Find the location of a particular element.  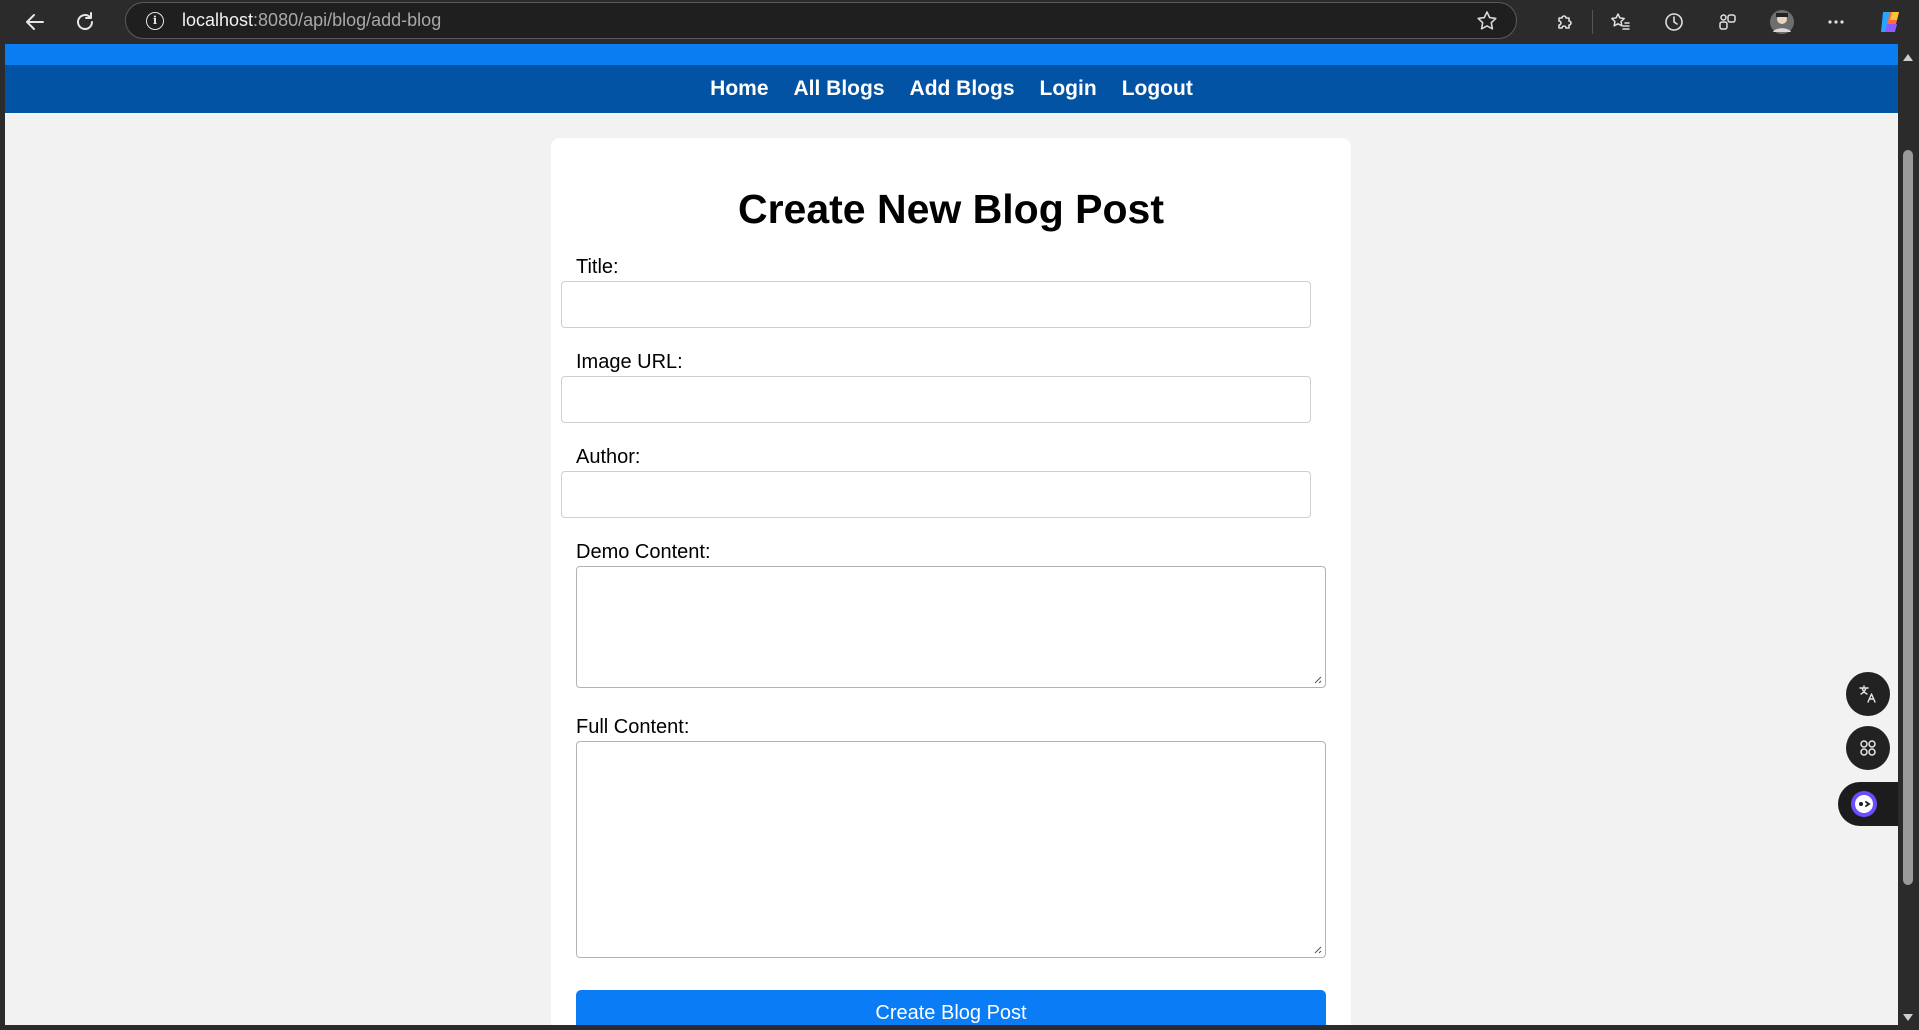

toolbar-tools is located at coordinates (1728, 22).